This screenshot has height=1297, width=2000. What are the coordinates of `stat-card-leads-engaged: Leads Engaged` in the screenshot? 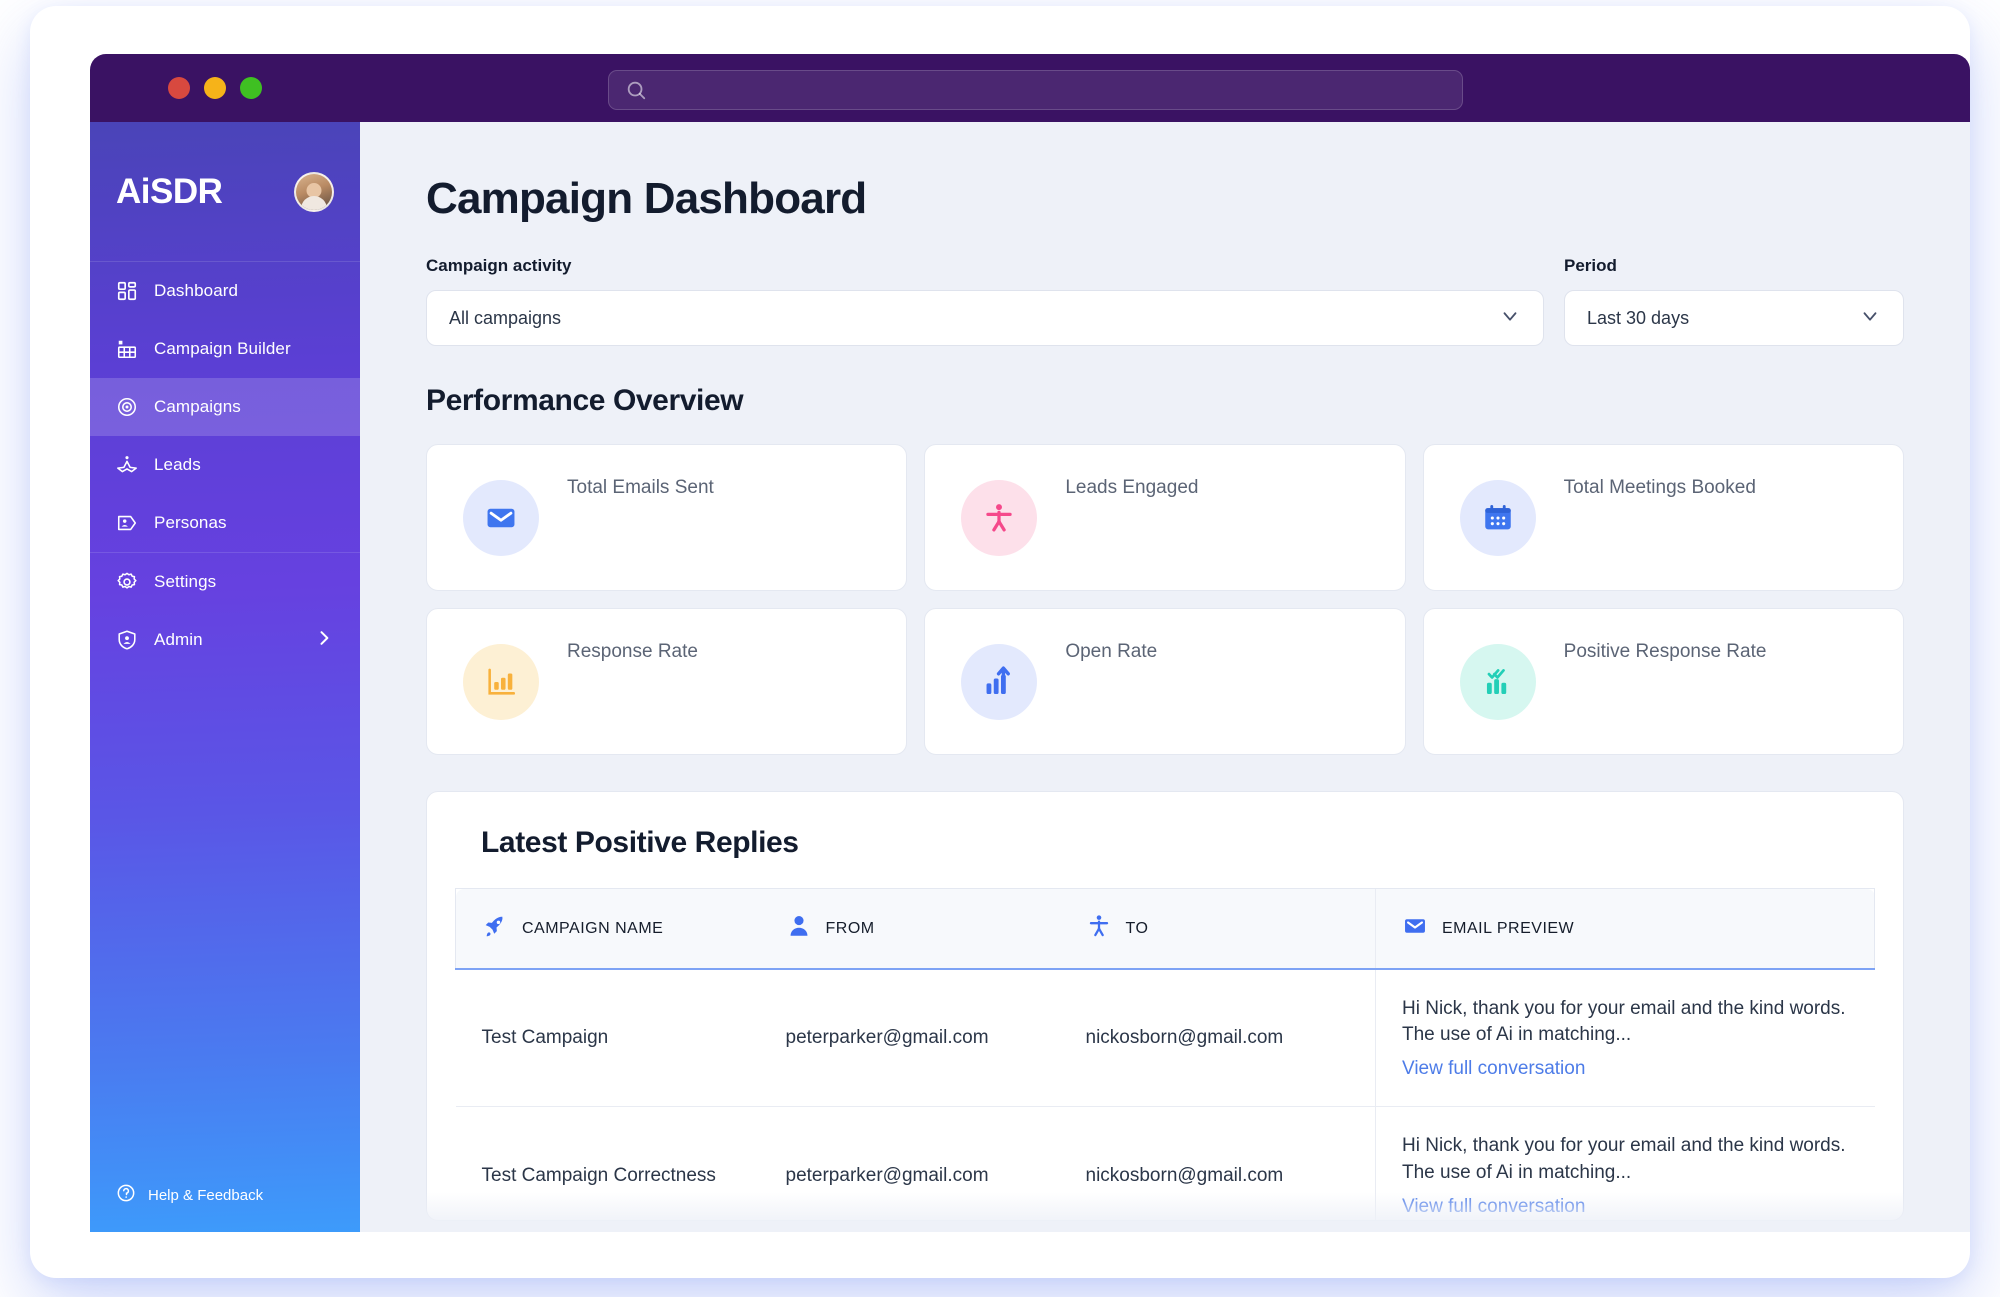 It's located at (1165, 517).